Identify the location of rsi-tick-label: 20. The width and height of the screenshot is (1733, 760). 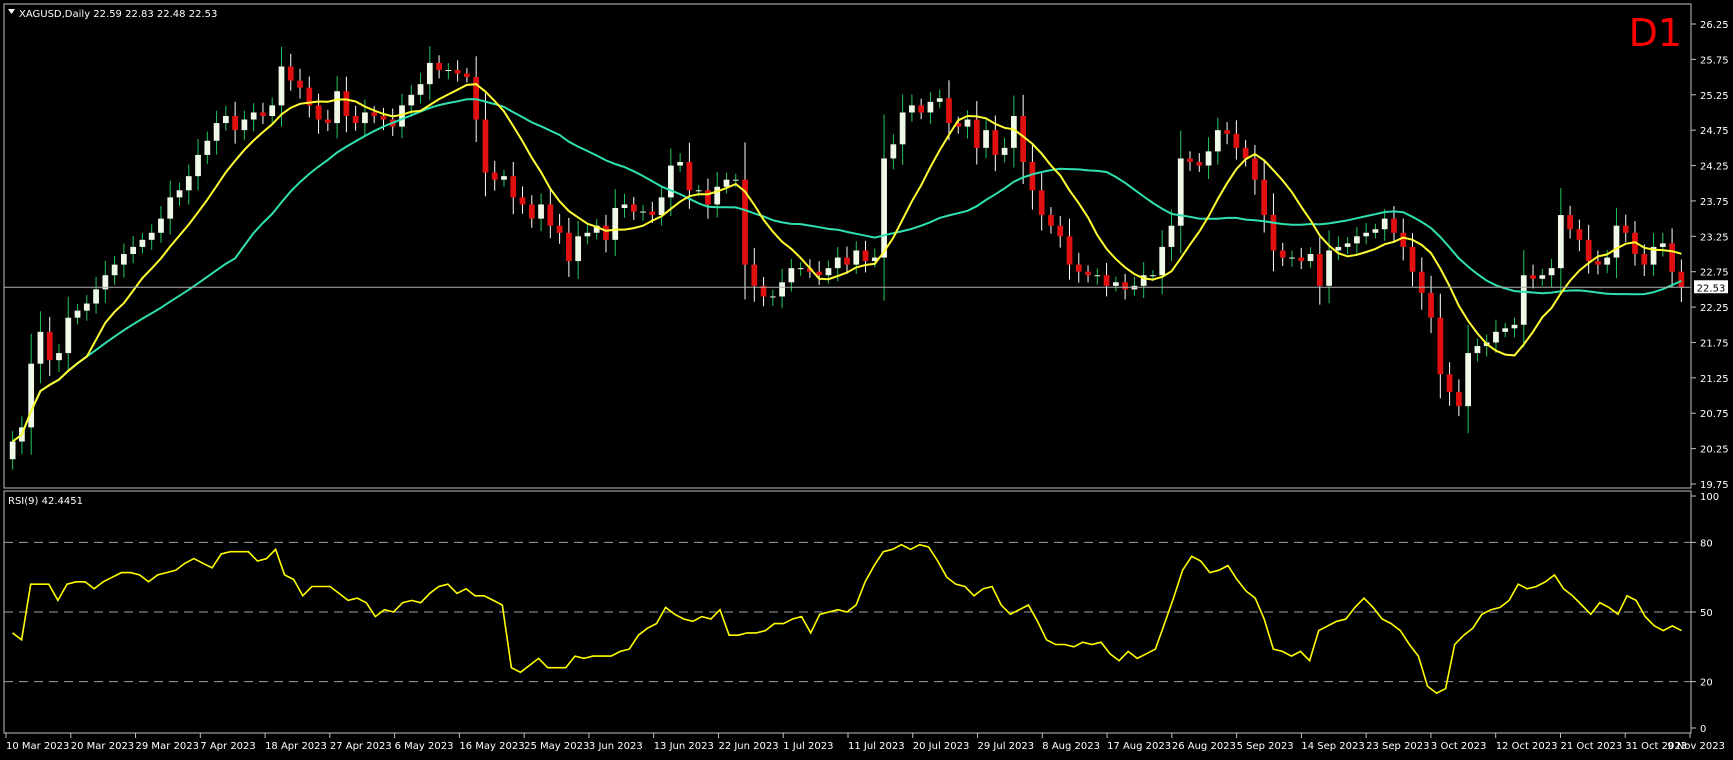
(1706, 683).